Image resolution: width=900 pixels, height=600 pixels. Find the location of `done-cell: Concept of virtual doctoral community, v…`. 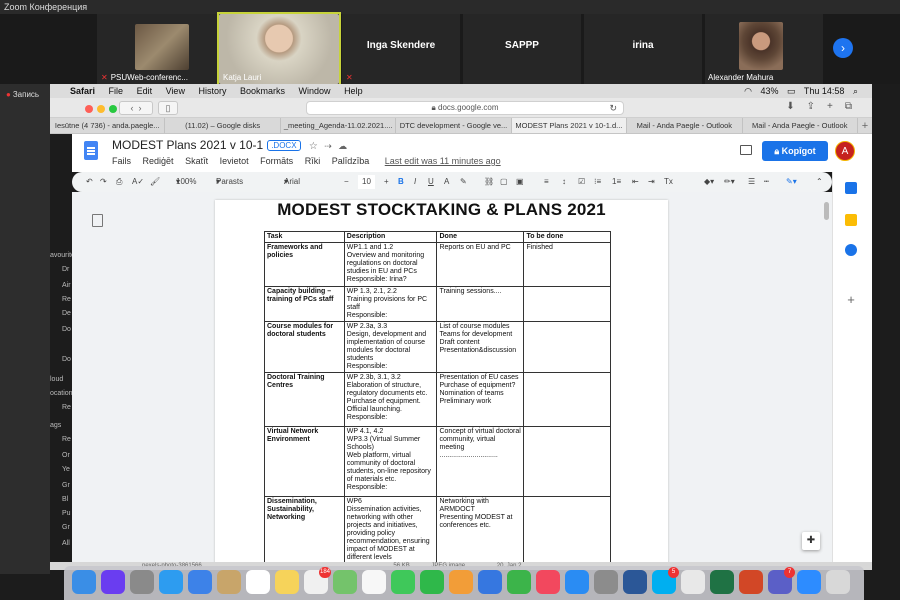

done-cell: Concept of virtual doctoral community, v… is located at coordinates (480, 461).